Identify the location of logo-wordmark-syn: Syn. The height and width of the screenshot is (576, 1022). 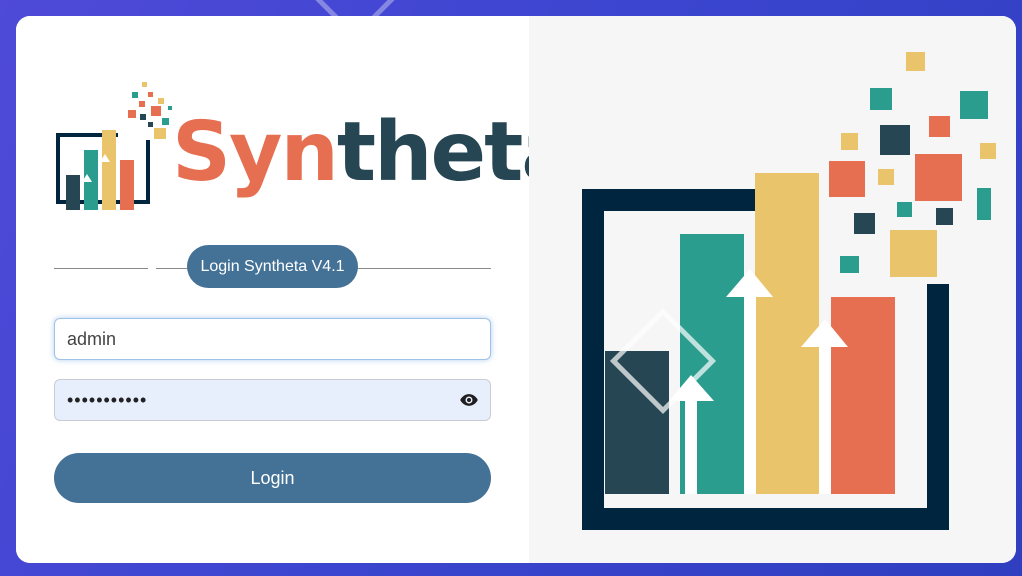
(255, 152).